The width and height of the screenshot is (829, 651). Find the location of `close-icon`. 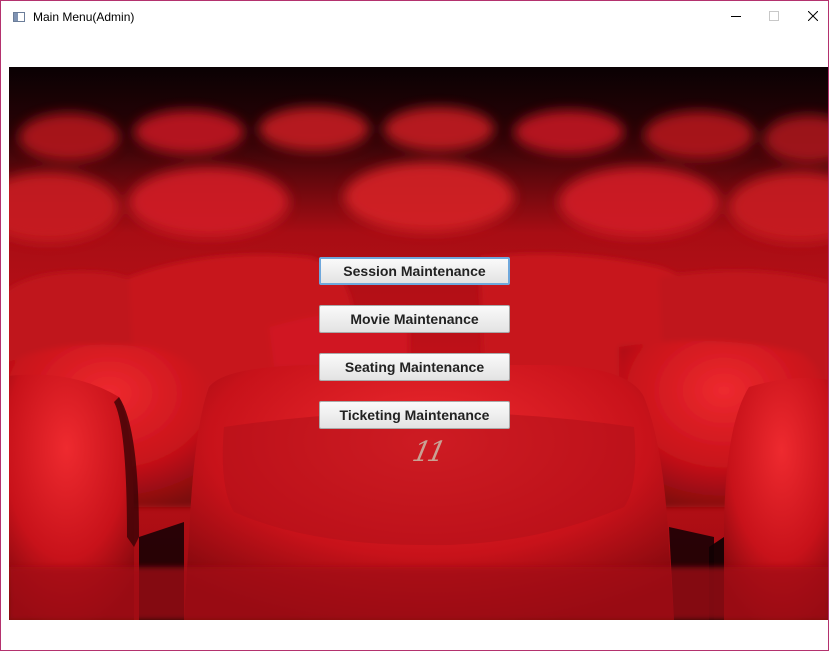

close-icon is located at coordinates (813, 16).